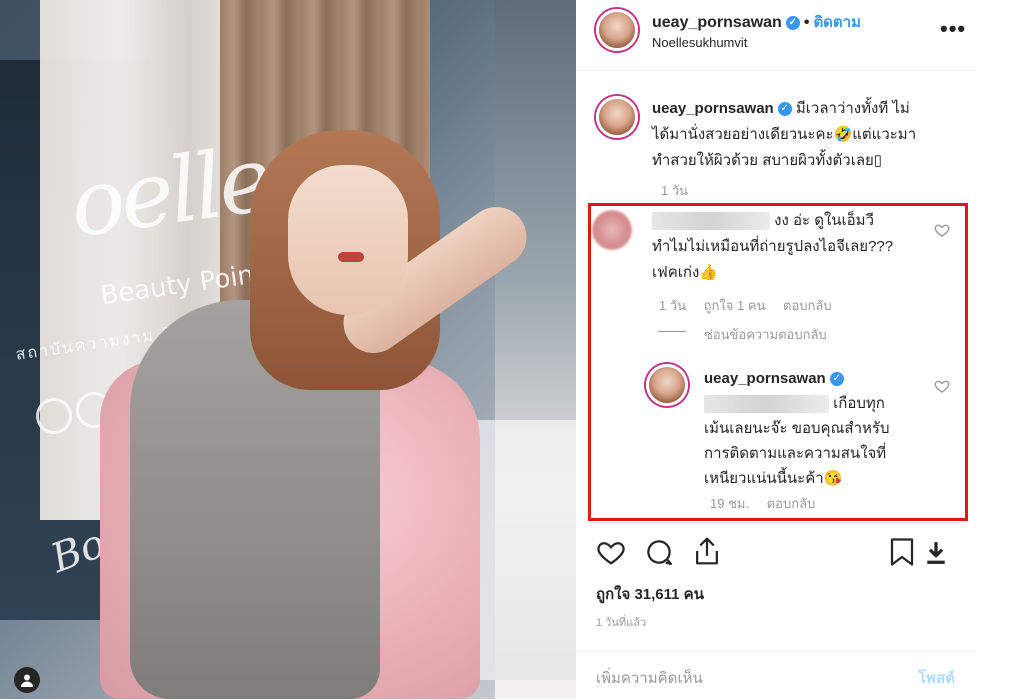 The height and width of the screenshot is (700, 1024). What do you see at coordinates (902, 552) in the screenshot?
I see `bookmark-icon` at bounding box center [902, 552].